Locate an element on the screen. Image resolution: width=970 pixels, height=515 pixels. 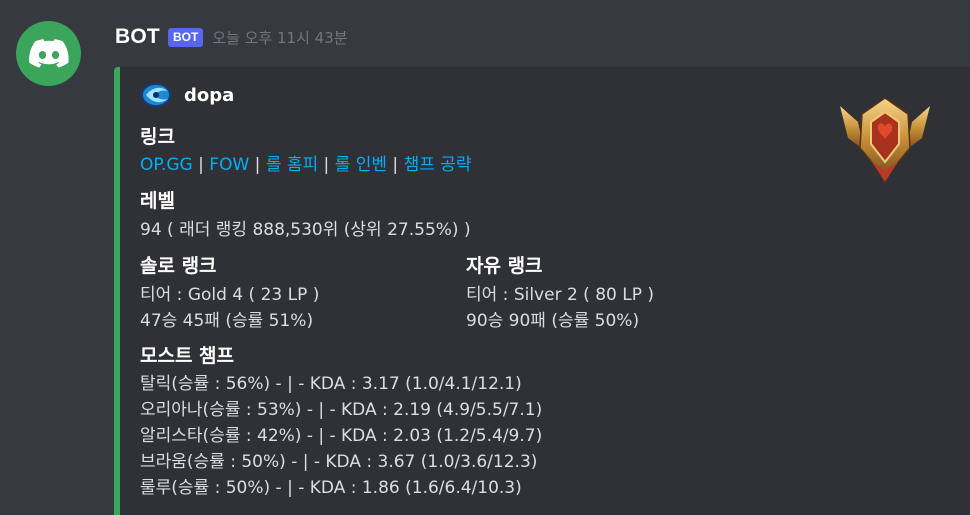
solo-rank-tier: 티어 : Gold 4 ( 23 LP ) is located at coordinates (230, 295).